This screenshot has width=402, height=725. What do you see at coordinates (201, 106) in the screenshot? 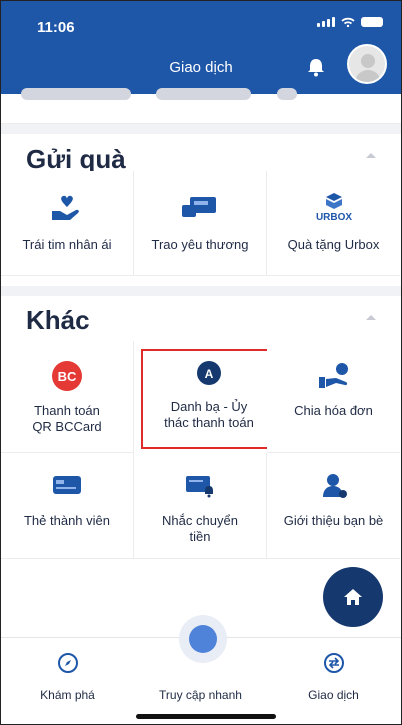
I see `scrolled-row` at bounding box center [201, 106].